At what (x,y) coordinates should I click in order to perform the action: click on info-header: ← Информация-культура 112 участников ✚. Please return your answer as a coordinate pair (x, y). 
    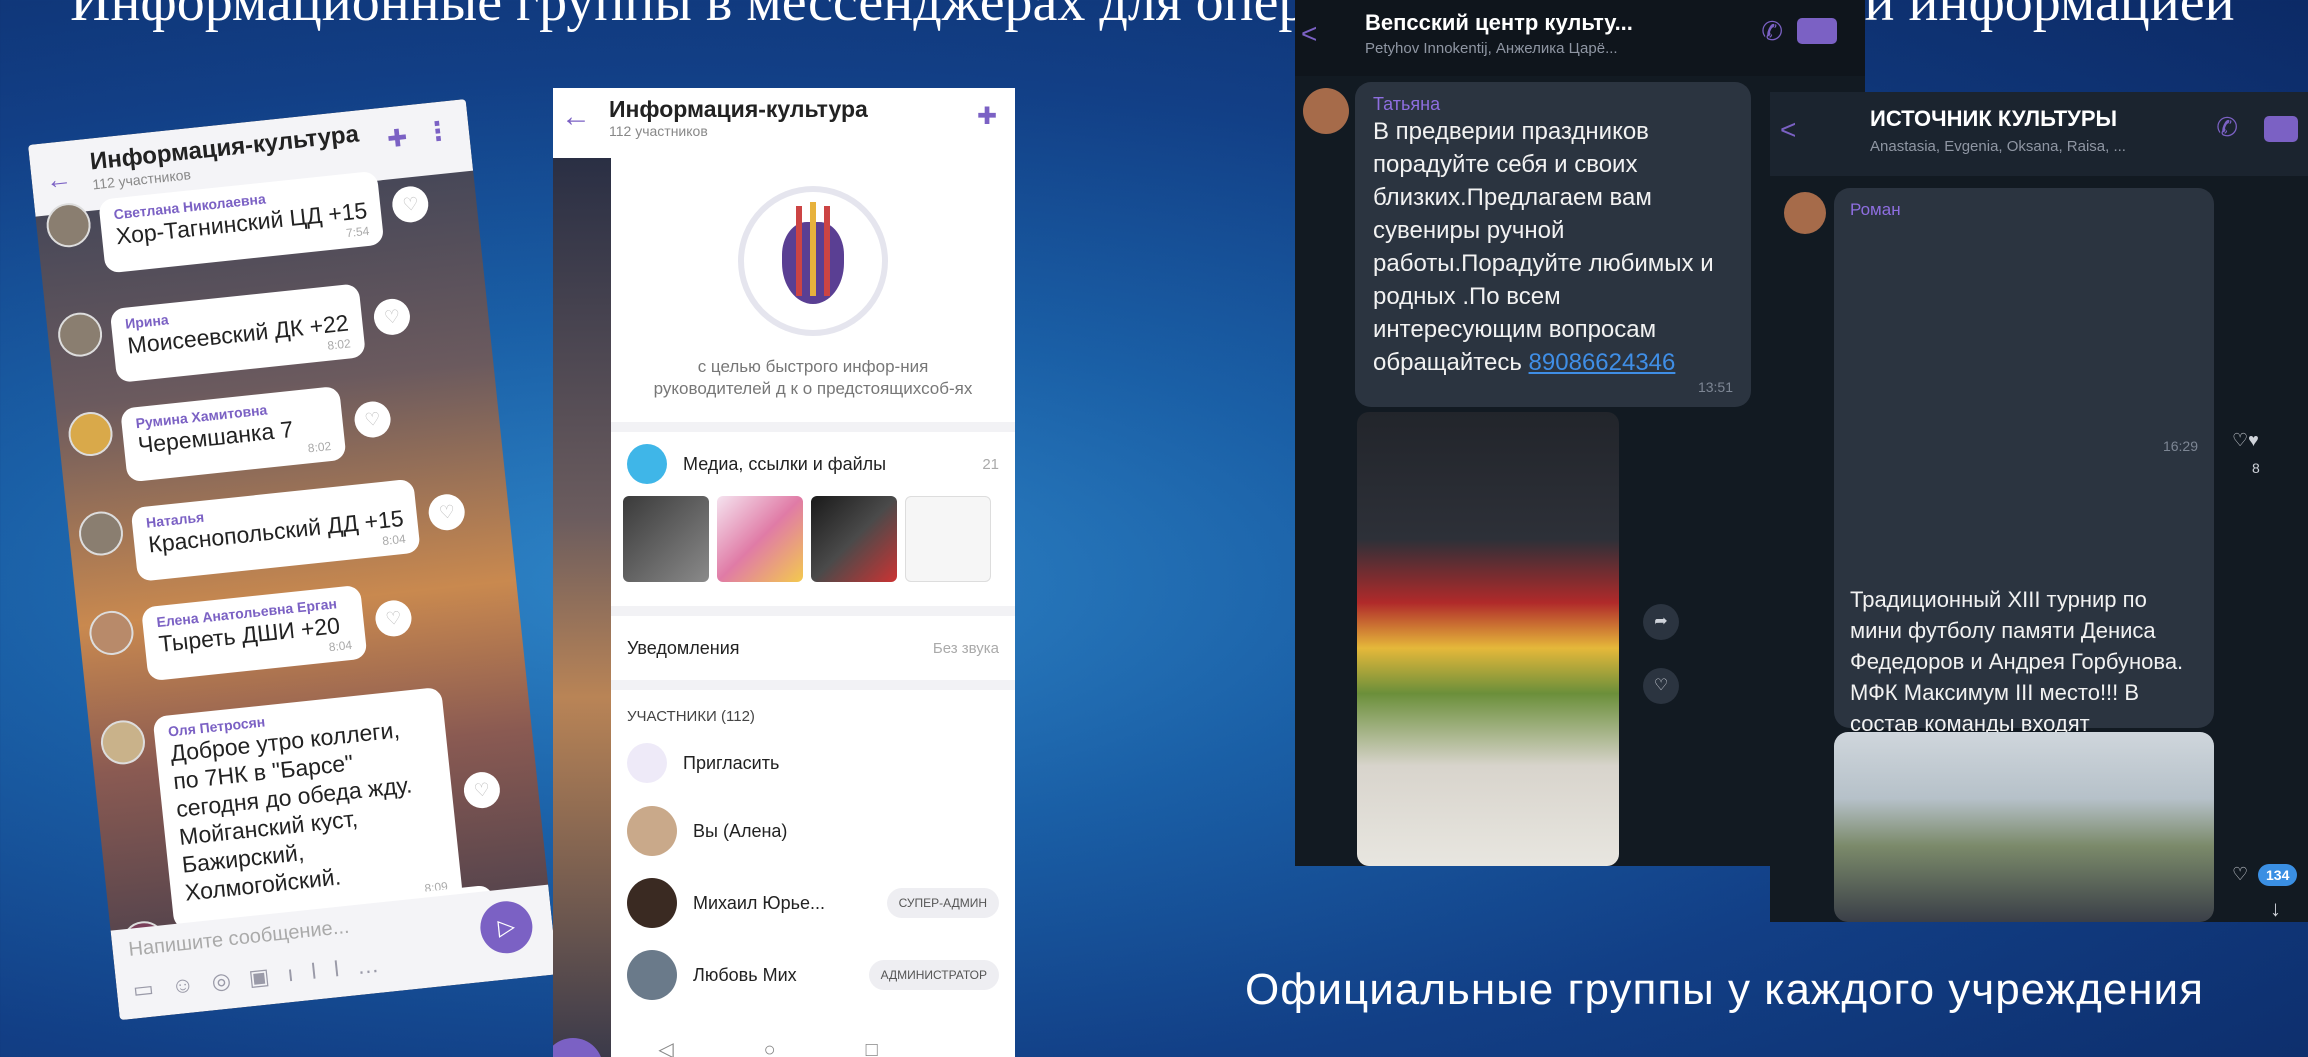
    Looking at the image, I should click on (784, 123).